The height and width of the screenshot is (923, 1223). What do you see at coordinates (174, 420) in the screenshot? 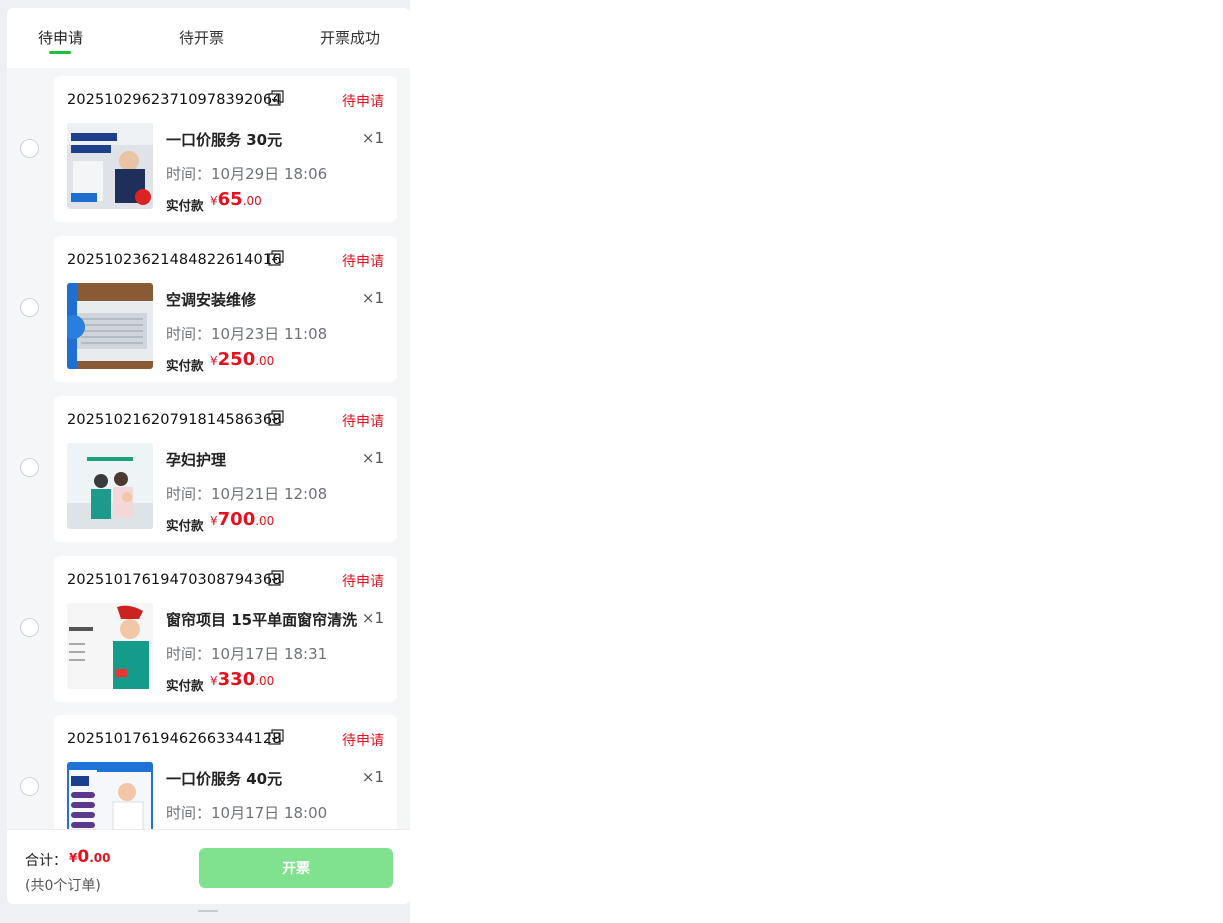
I see `order-number: 20251021620791814586368` at bounding box center [174, 420].